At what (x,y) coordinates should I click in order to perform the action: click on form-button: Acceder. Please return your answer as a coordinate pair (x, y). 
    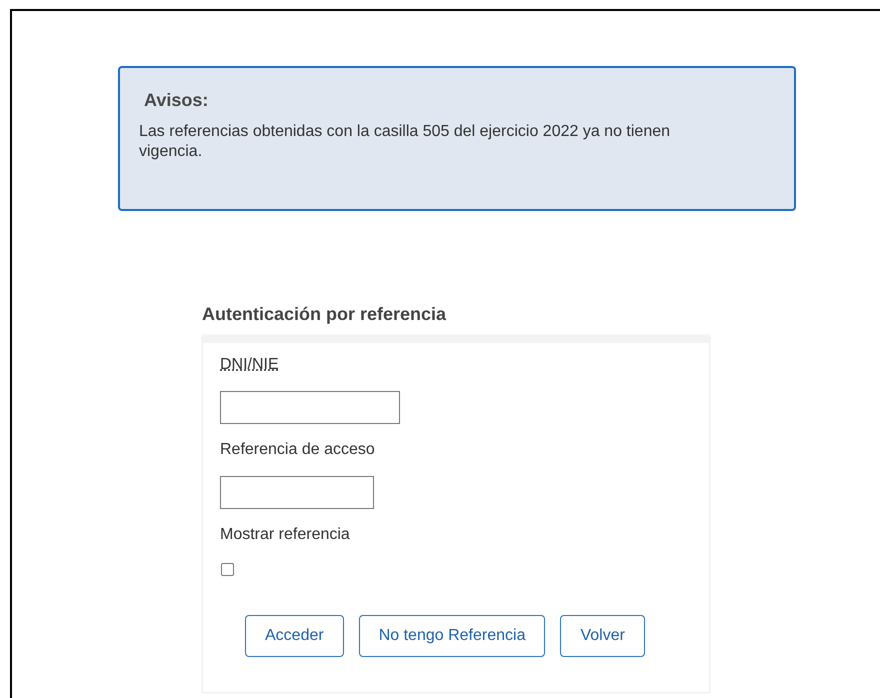
    Looking at the image, I should click on (294, 636).